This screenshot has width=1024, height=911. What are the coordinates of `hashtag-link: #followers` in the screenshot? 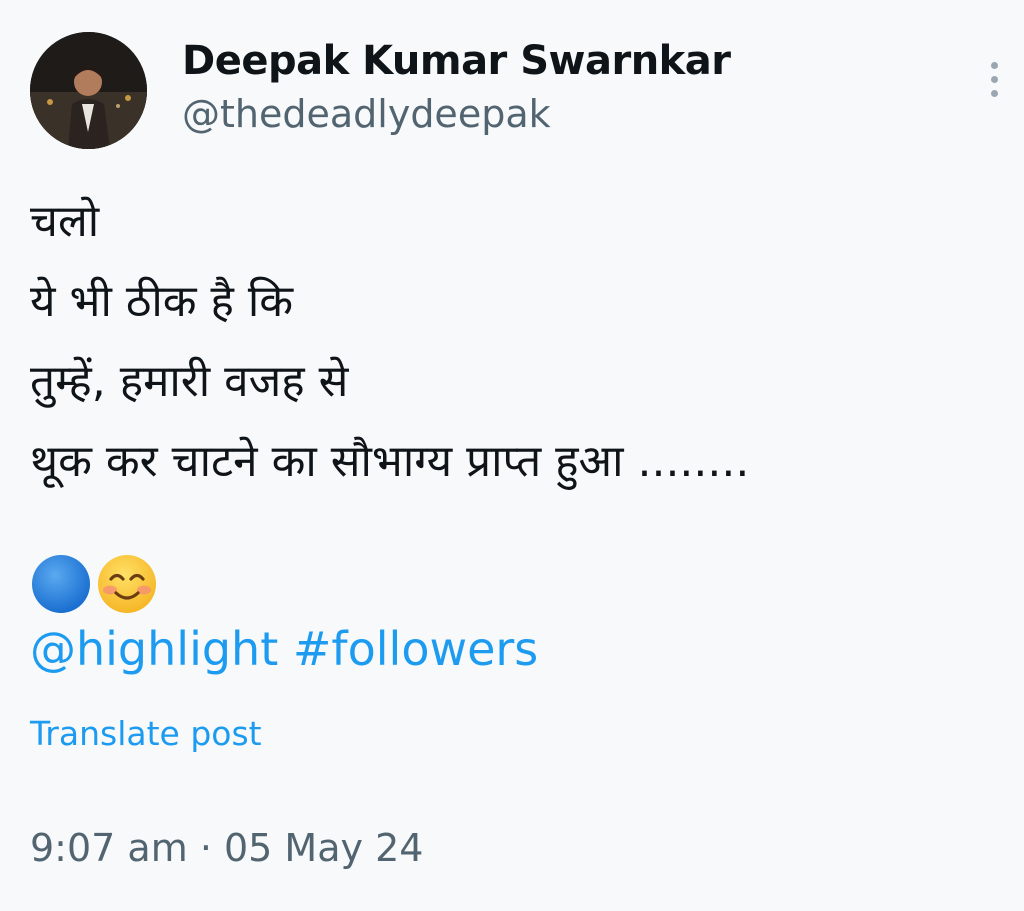 It's located at (415, 649).